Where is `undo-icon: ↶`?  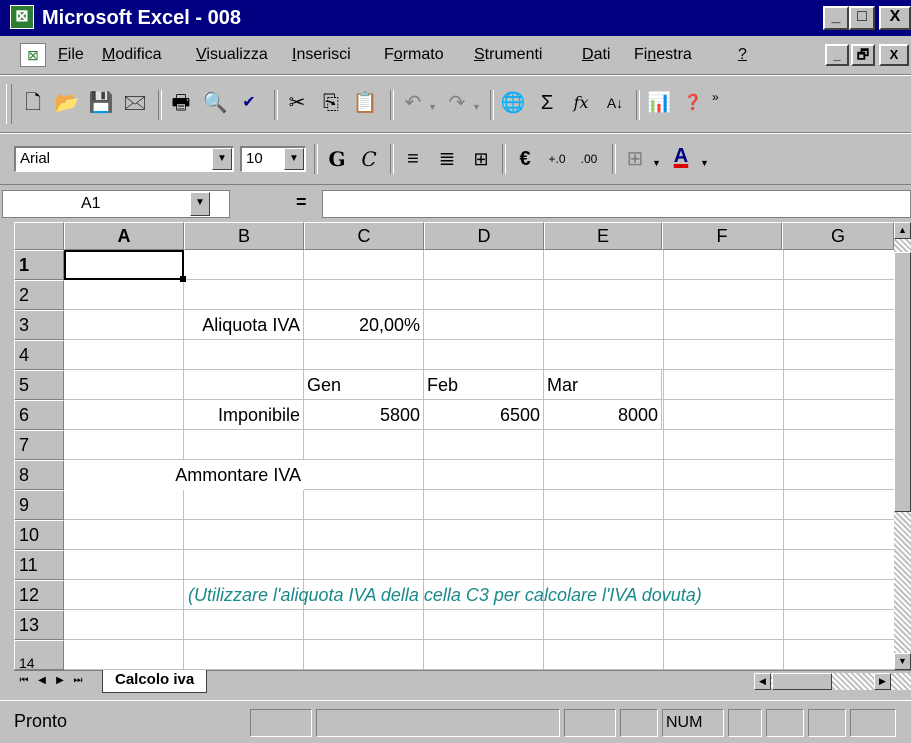 undo-icon: ↶ is located at coordinates (413, 103).